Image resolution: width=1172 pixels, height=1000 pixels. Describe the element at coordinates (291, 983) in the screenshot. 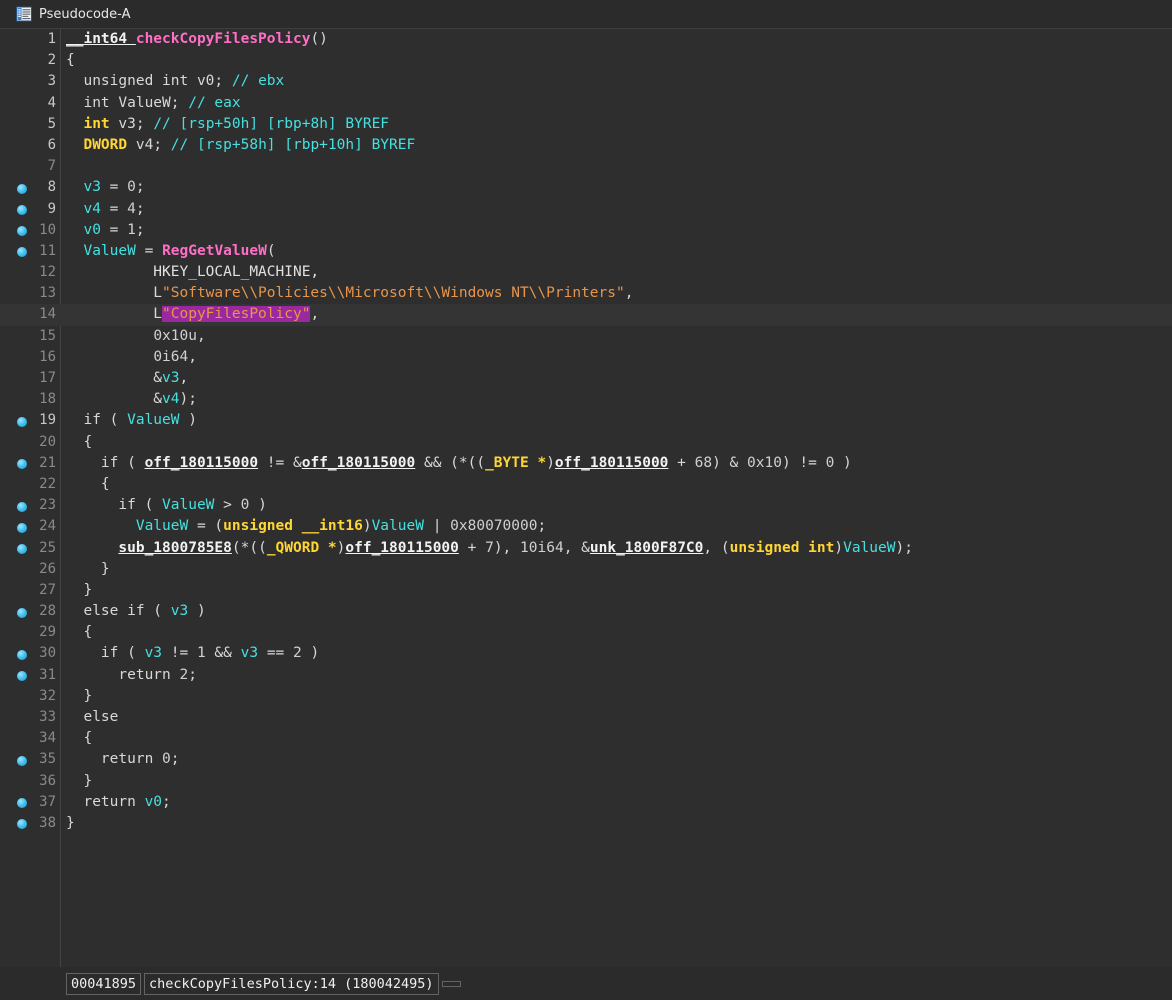

I see `status-location: checkCopyFilesPolicy:14 (180042495)` at that location.